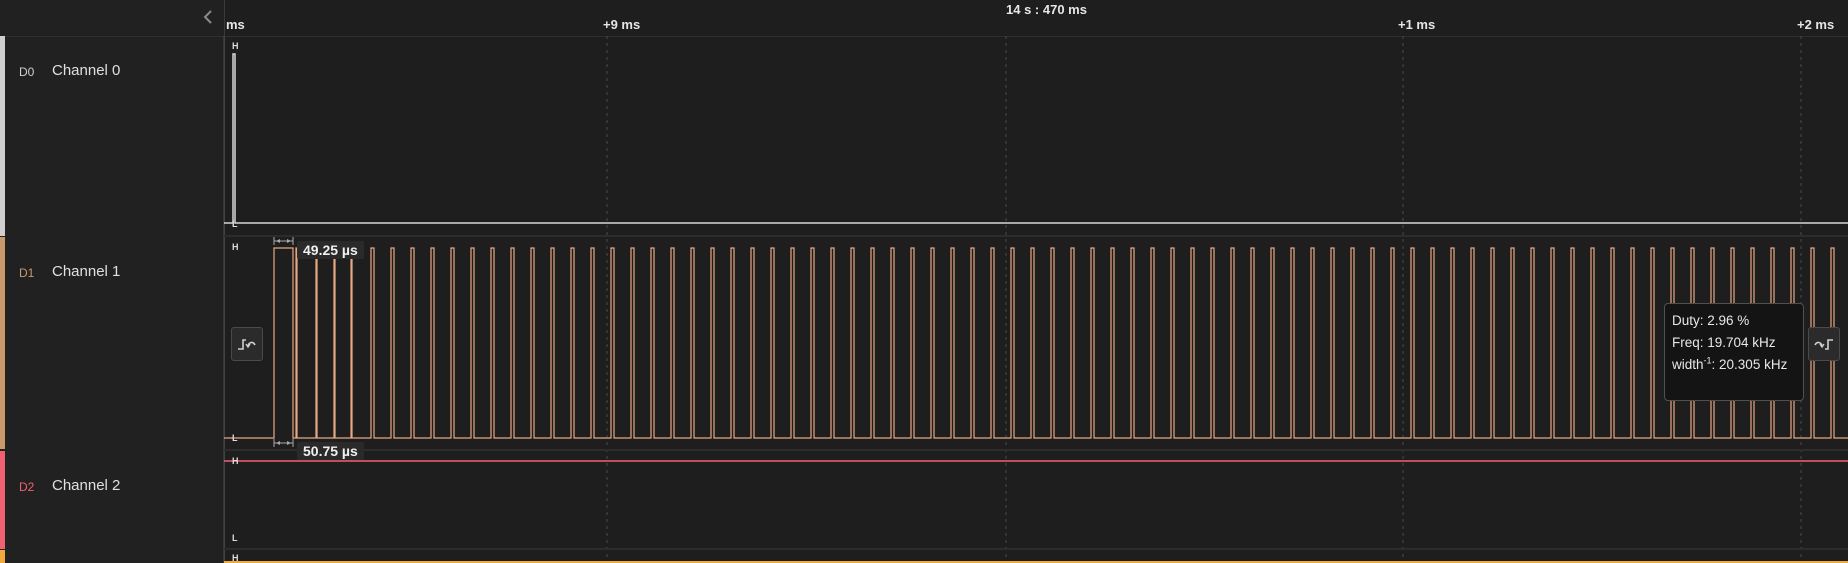 The image size is (1848, 563). Describe the element at coordinates (1724, 342) in the screenshot. I see `frequency-text: Freq: 19.704 kHz` at that location.